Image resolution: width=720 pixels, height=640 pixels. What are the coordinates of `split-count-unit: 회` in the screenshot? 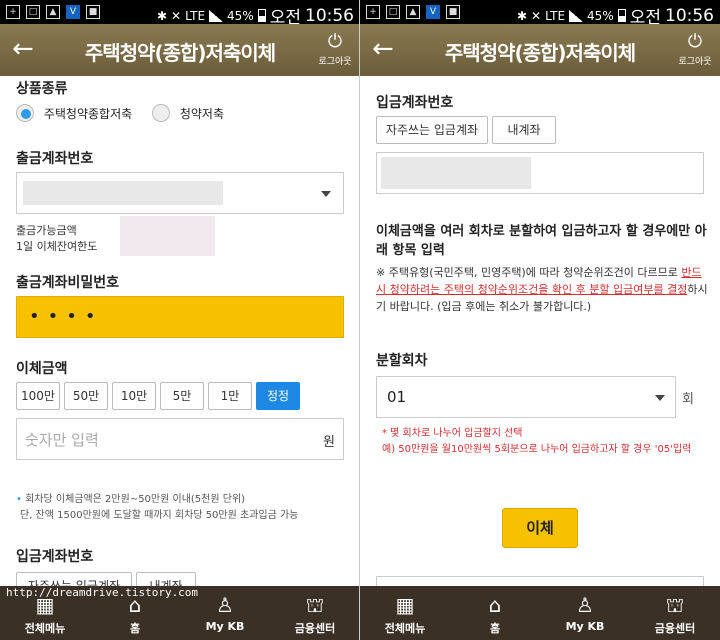 It's located at (688, 399).